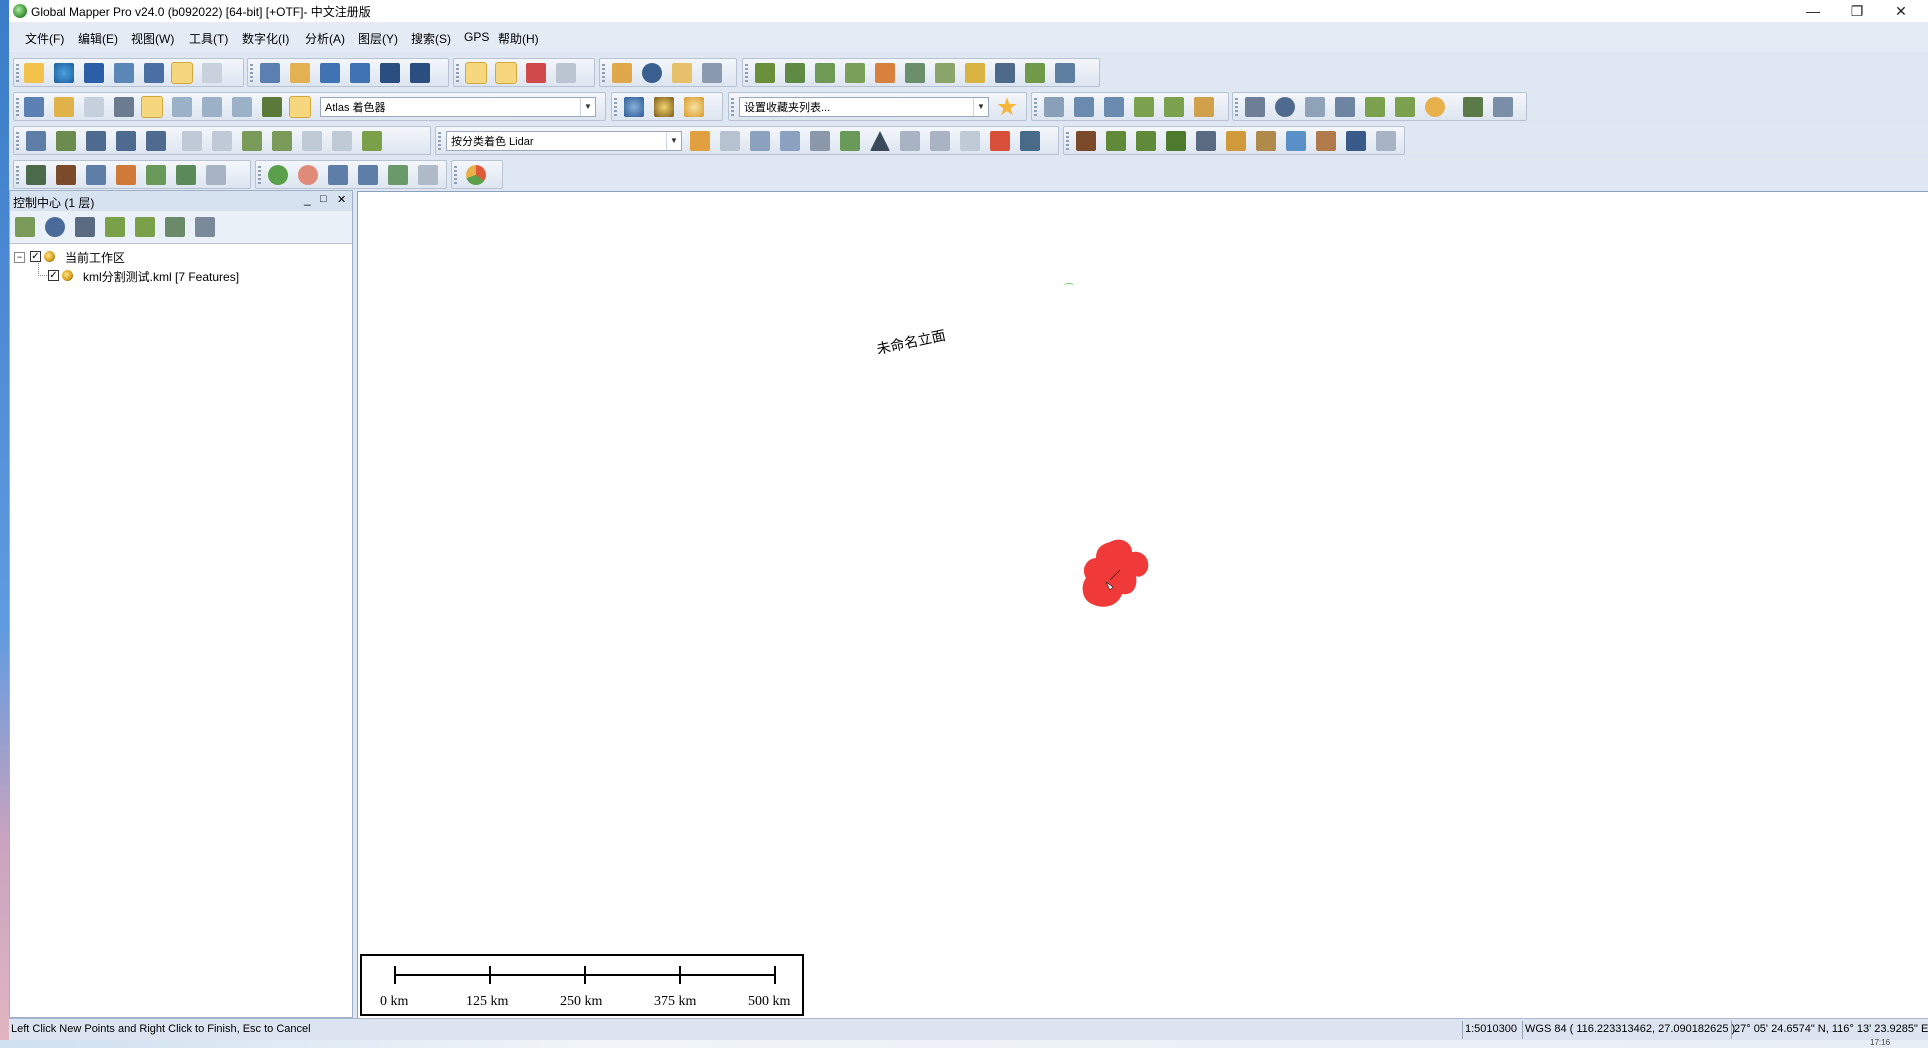 The width and height of the screenshot is (1928, 1048). Describe the element at coordinates (212, 107) in the screenshot. I see `water-up-icon` at that location.